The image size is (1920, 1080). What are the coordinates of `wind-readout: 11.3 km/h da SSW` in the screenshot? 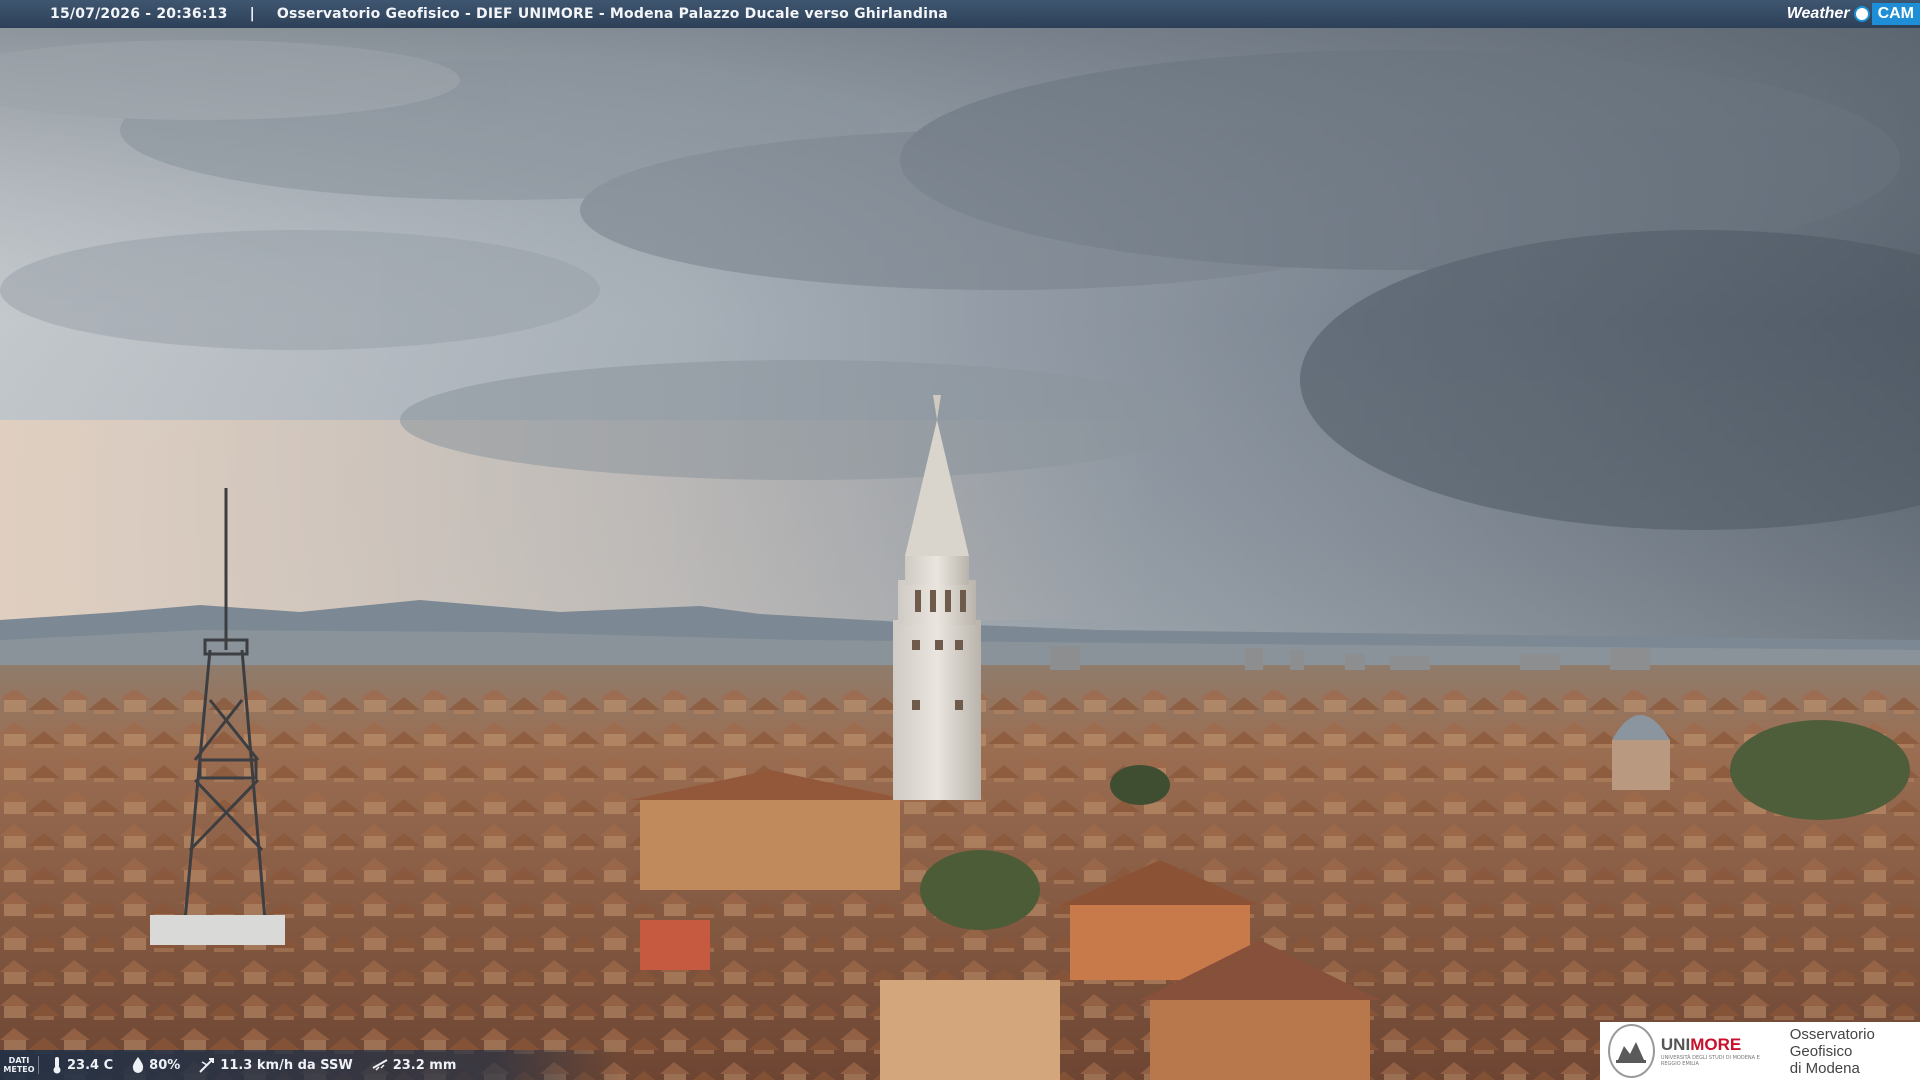 It's located at (275, 1065).